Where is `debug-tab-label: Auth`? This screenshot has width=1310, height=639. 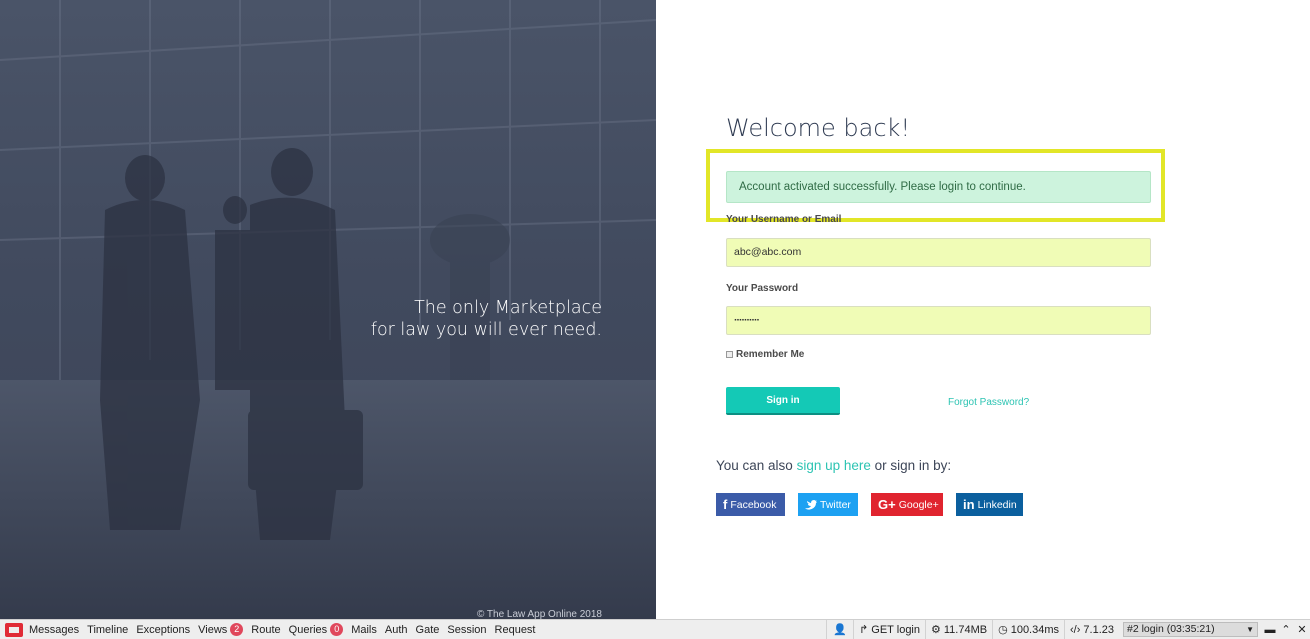 debug-tab-label: Auth is located at coordinates (396, 629).